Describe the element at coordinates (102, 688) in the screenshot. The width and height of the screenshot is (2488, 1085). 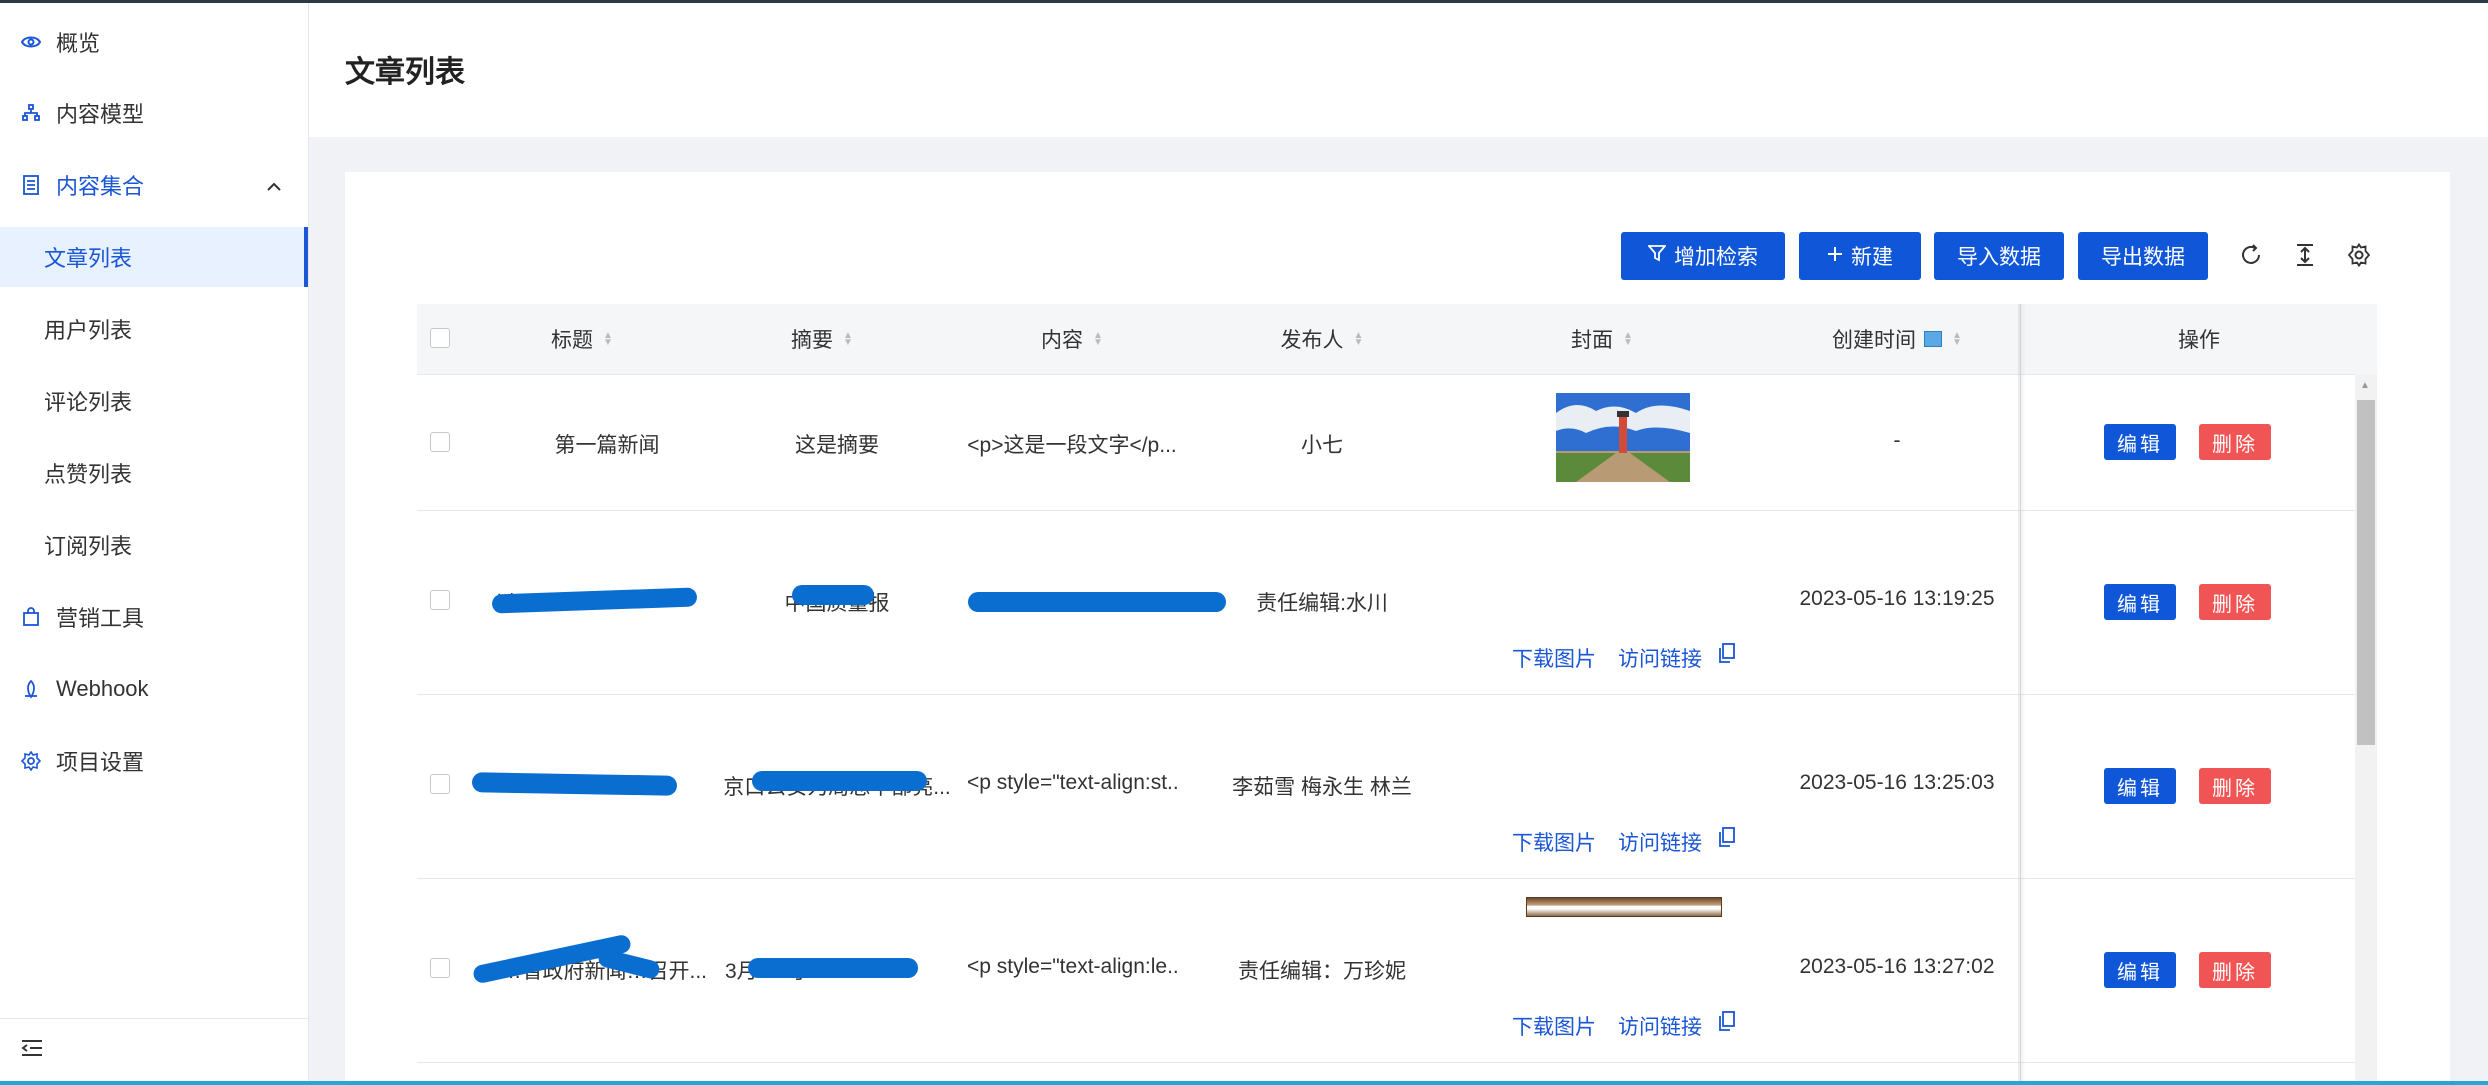
I see `sidebar-item-label: Webhook` at that location.